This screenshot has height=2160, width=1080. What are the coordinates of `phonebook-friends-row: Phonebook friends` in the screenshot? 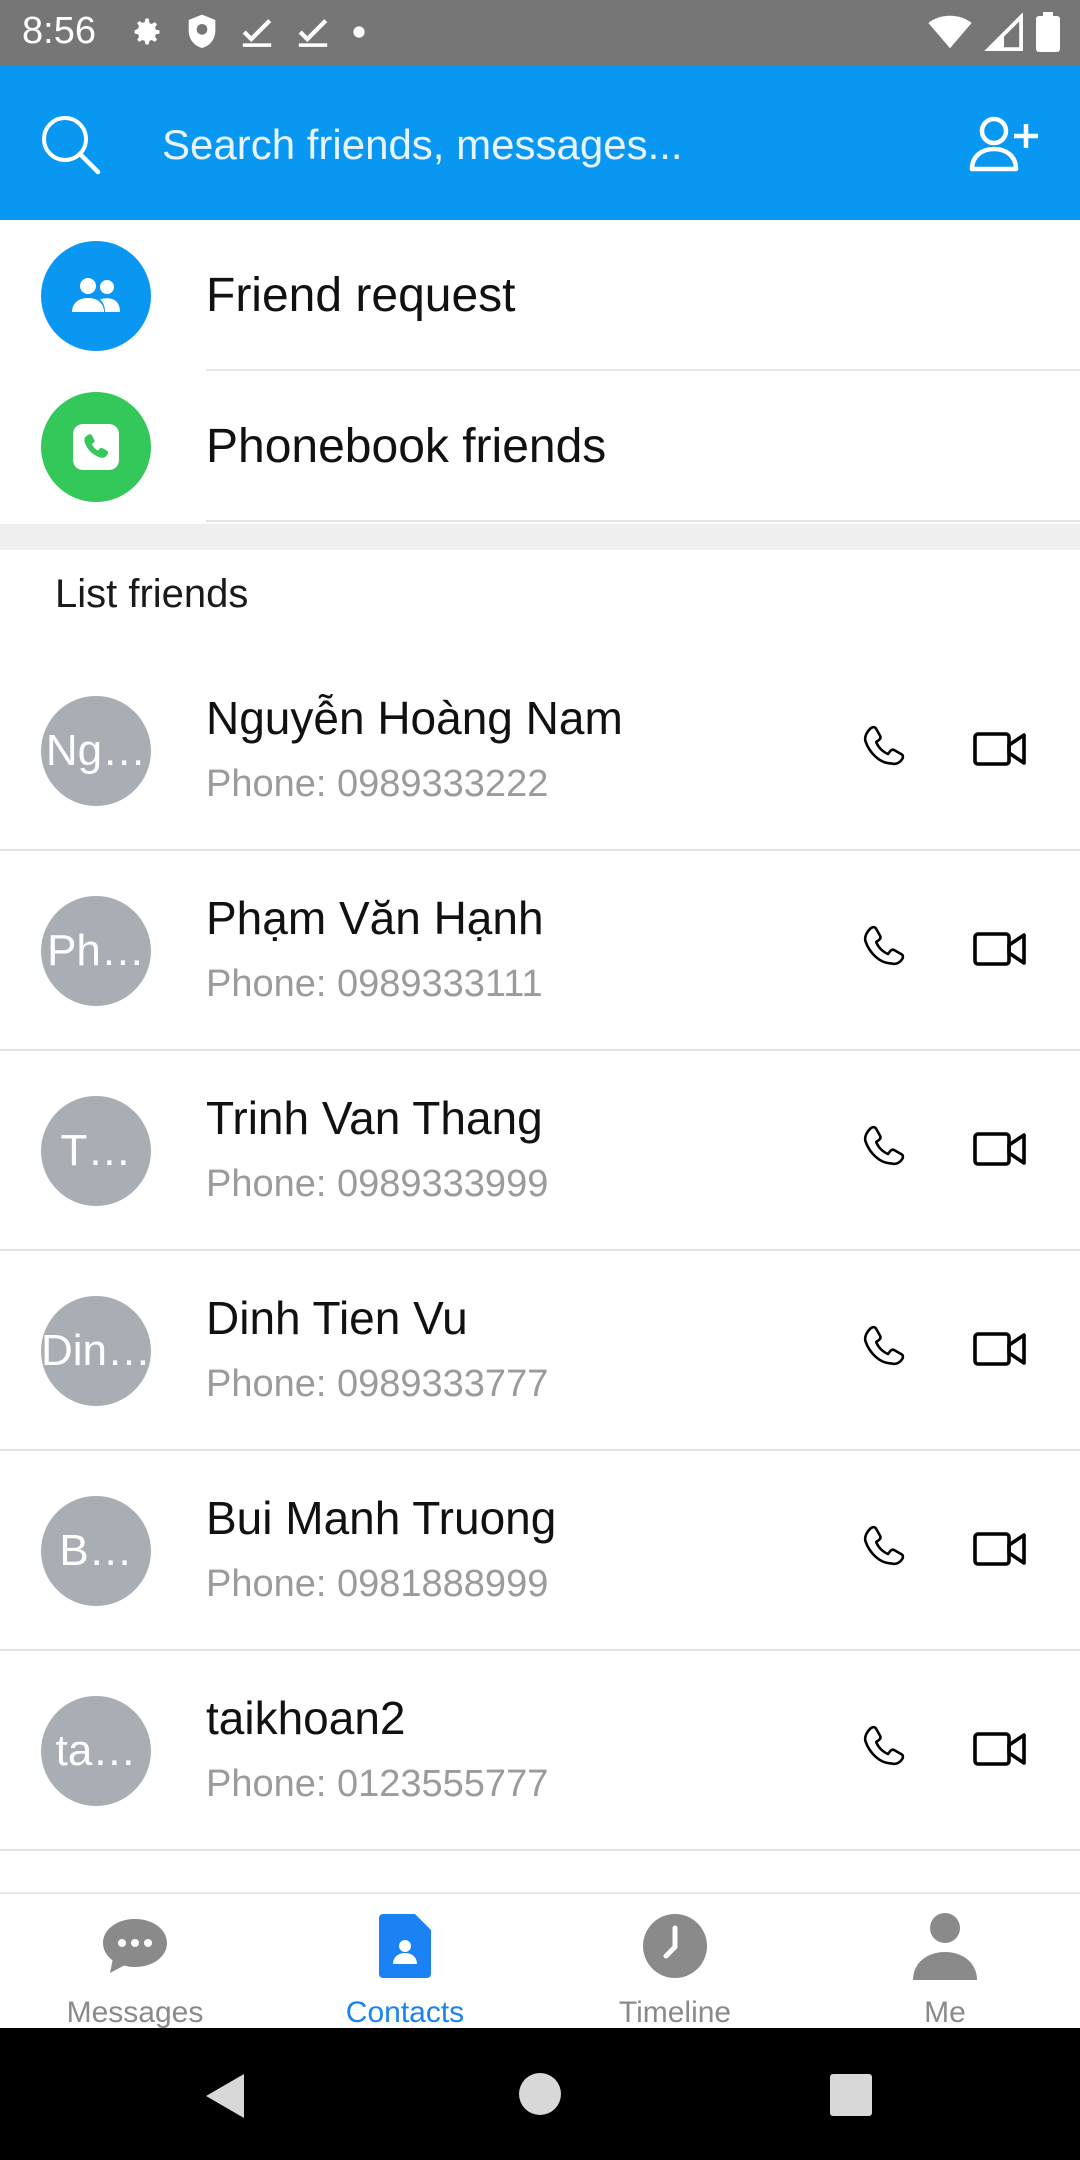 It's located at (540, 446).